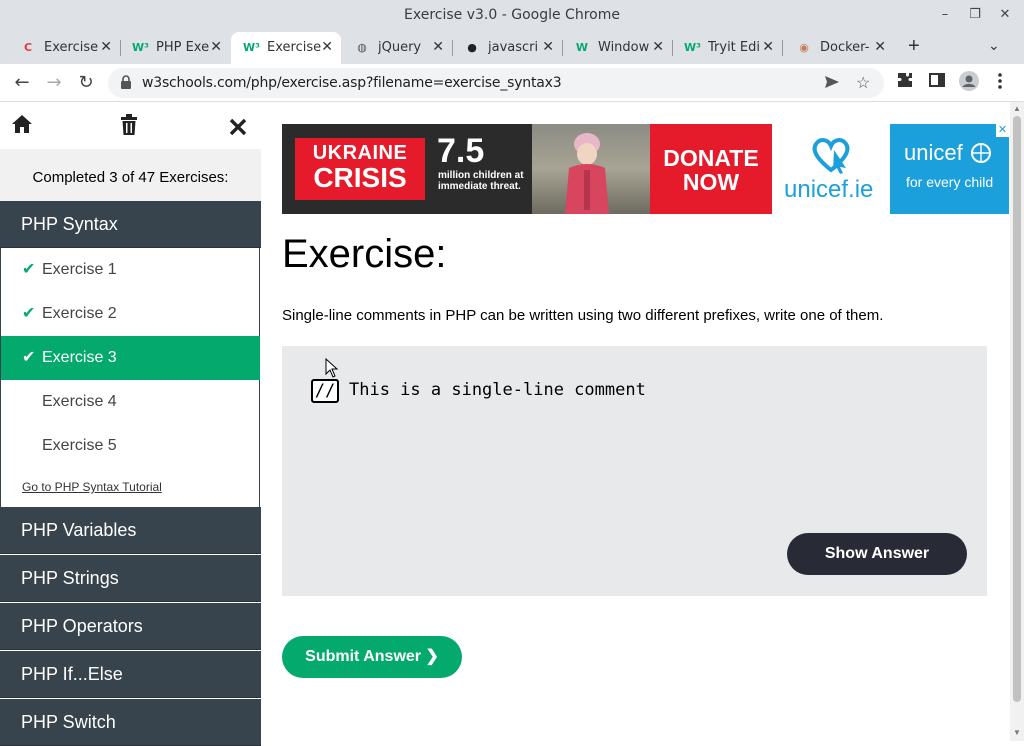  Describe the element at coordinates (238, 129) in the screenshot. I see `close-sidebar-icon` at that location.